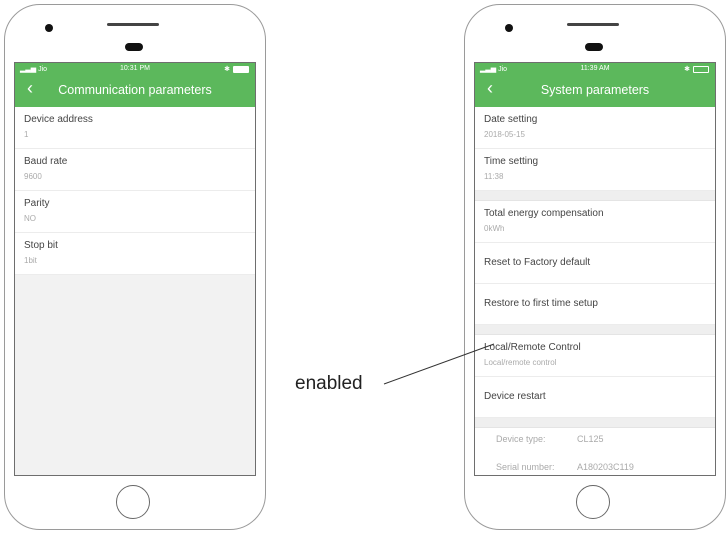 This screenshot has width=728, height=535. What do you see at coordinates (439, 364) in the screenshot?
I see `annotation-leader-line` at bounding box center [439, 364].